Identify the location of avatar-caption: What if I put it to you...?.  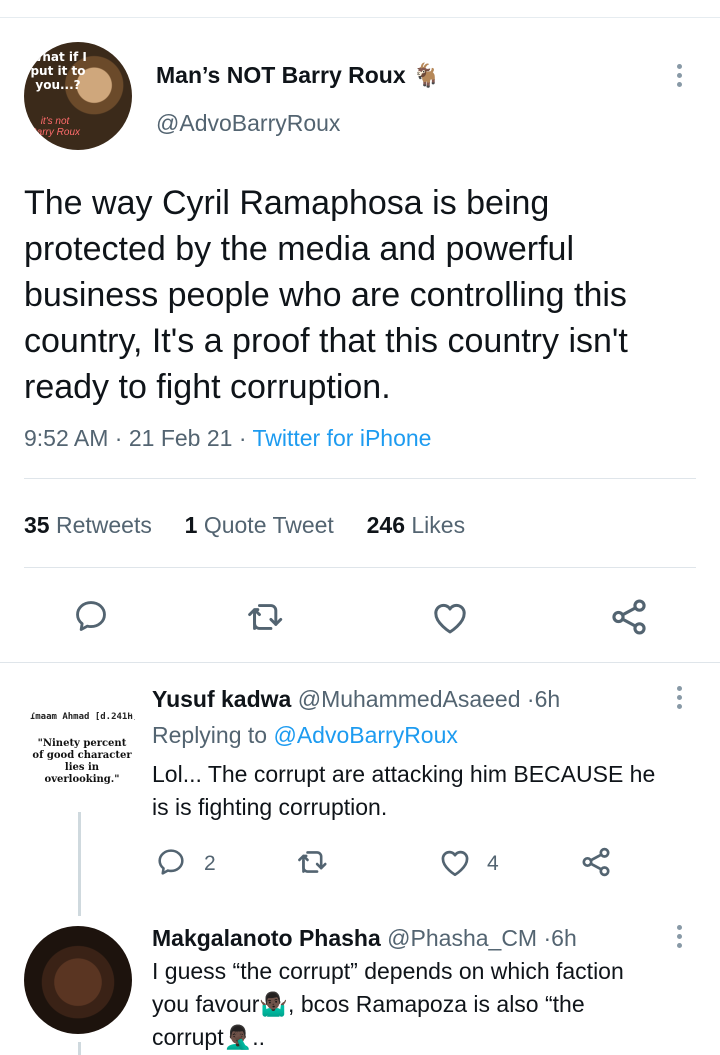
(58, 71).